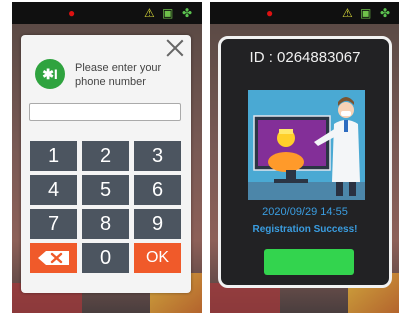 Image resolution: width=399 pixels, height=315 pixels. What do you see at coordinates (53, 156) in the screenshot?
I see `key-1: 1` at bounding box center [53, 156].